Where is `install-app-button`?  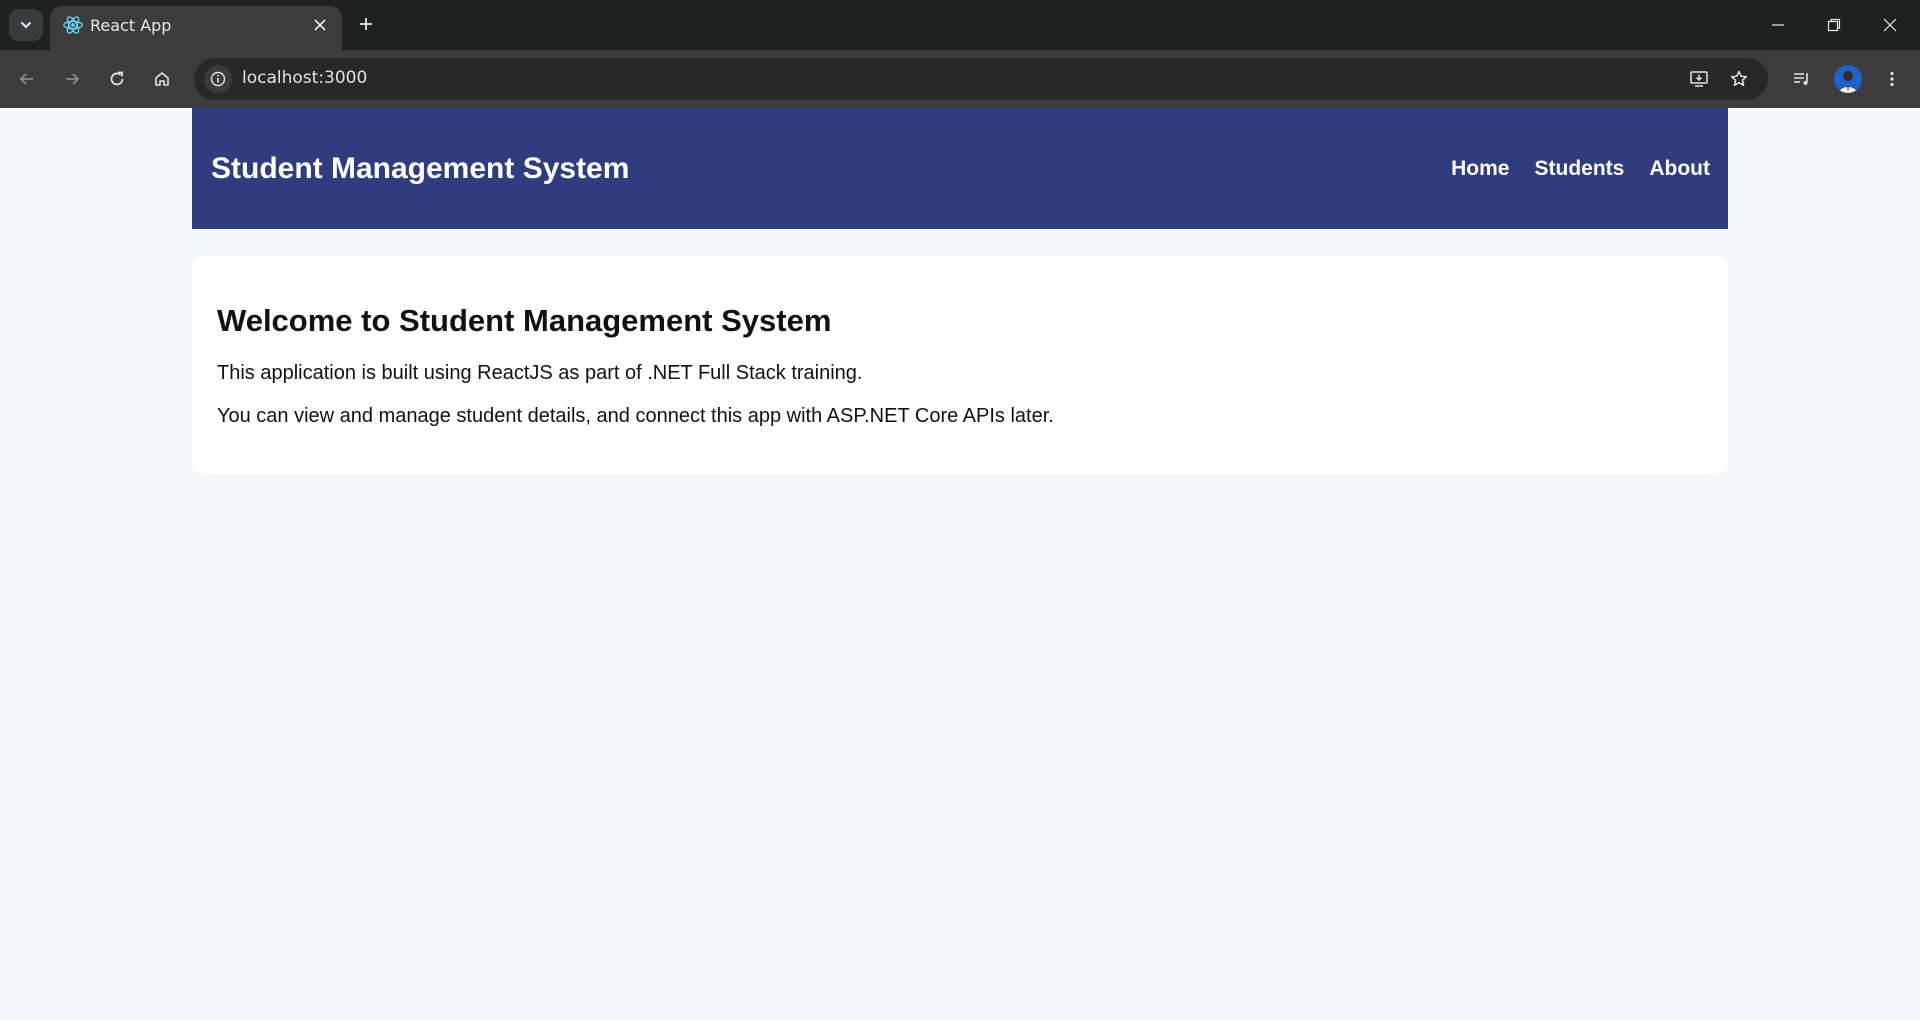 install-app-button is located at coordinates (1699, 79).